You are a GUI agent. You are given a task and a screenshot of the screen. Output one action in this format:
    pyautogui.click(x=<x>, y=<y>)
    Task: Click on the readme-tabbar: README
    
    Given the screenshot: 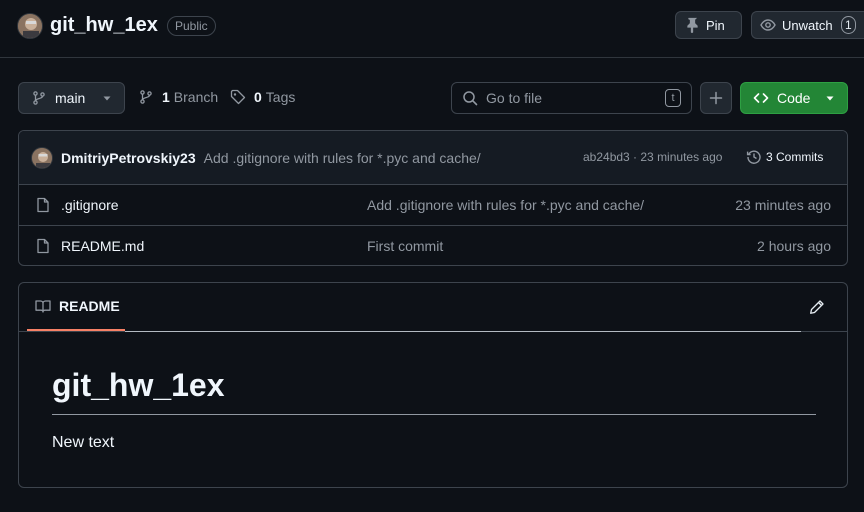 What is the action you would take?
    pyautogui.click(x=433, y=307)
    